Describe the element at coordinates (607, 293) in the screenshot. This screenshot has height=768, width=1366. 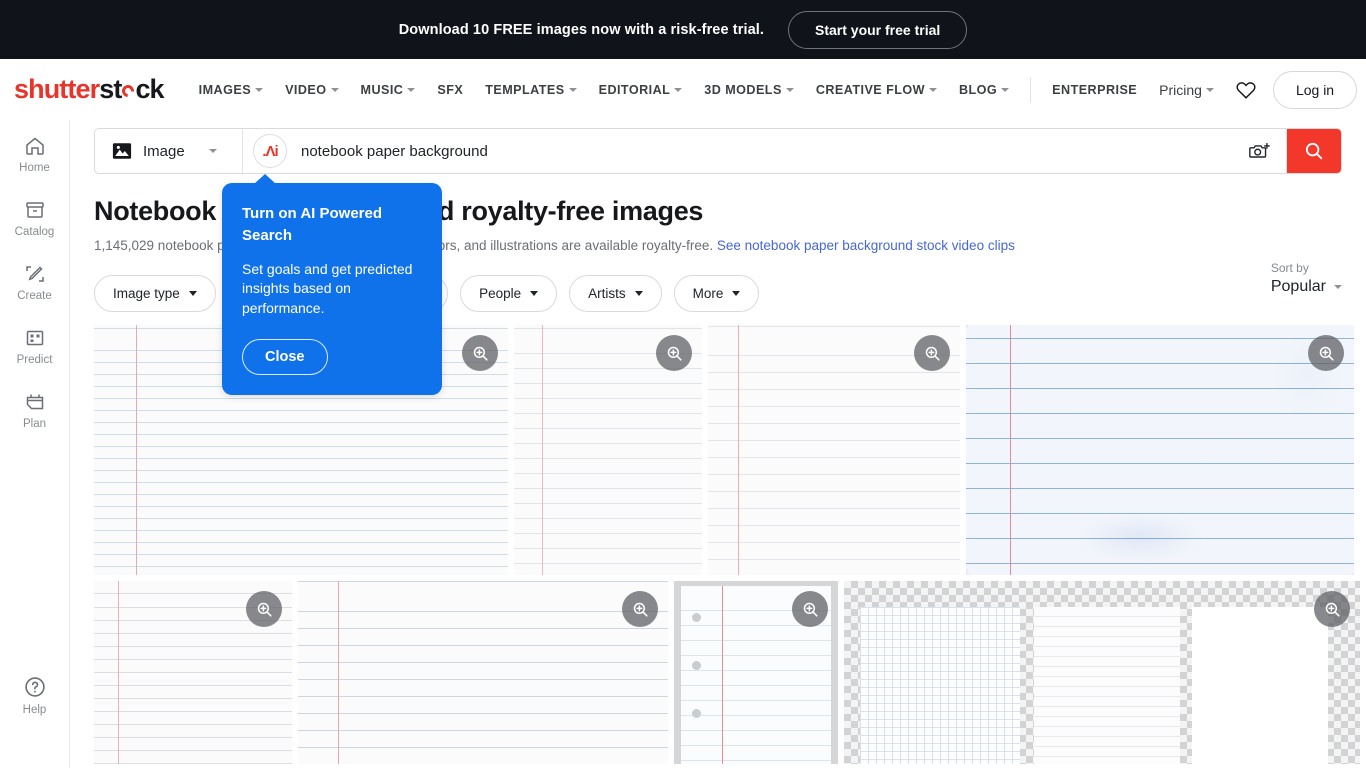
I see `filter-label: Artists` at that location.